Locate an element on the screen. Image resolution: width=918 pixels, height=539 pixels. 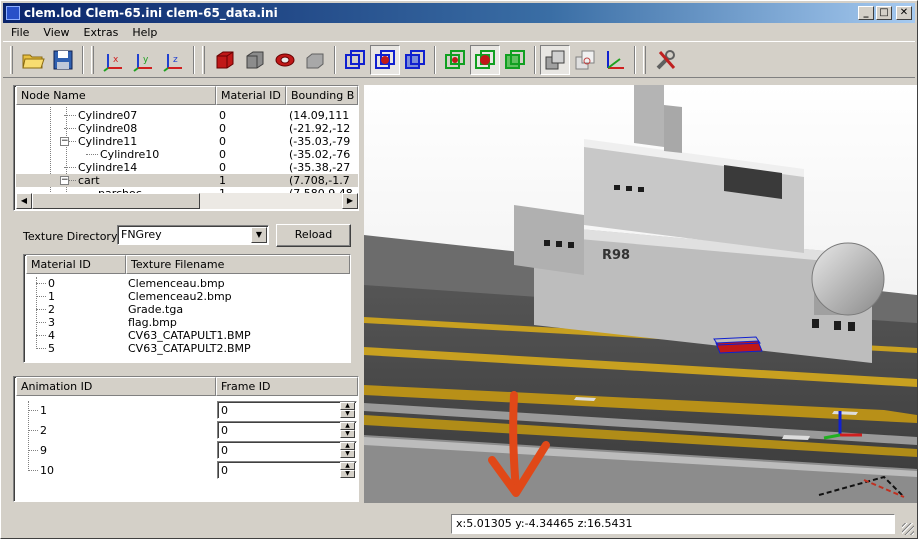
texture-button is located at coordinates (585, 60).